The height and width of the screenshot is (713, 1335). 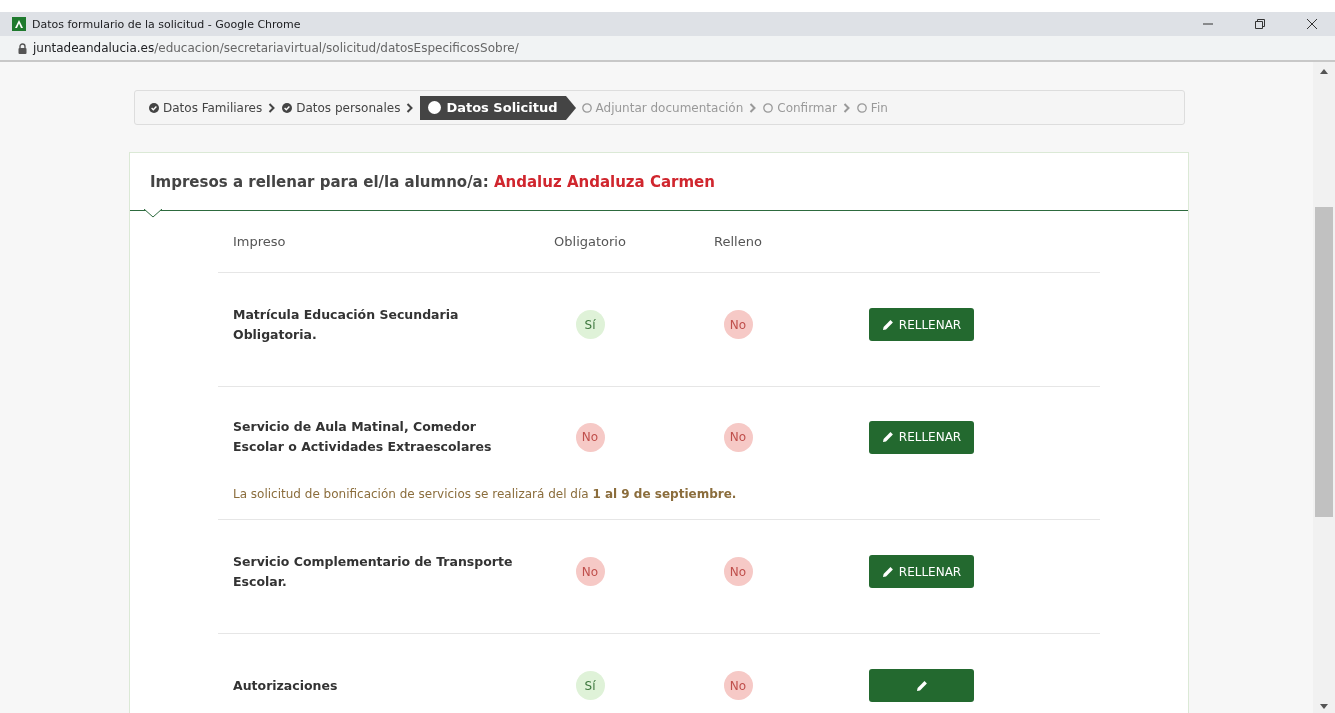 I want to click on form-name: Servicio de Aula Matinal, Comedor Escolar o Actividades Extraescolares, so click(x=363, y=437).